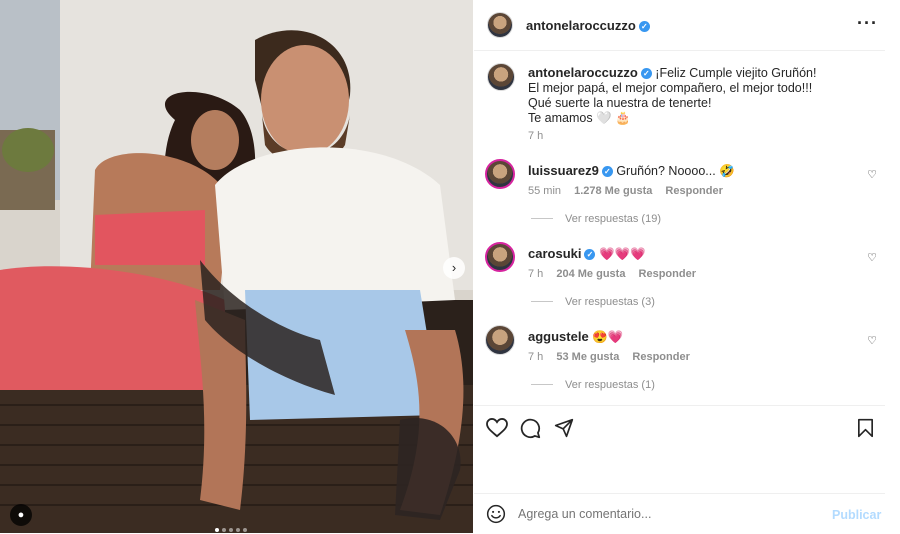 This screenshot has height=534, width=900. I want to click on share-paper-plane-icon, so click(564, 428).